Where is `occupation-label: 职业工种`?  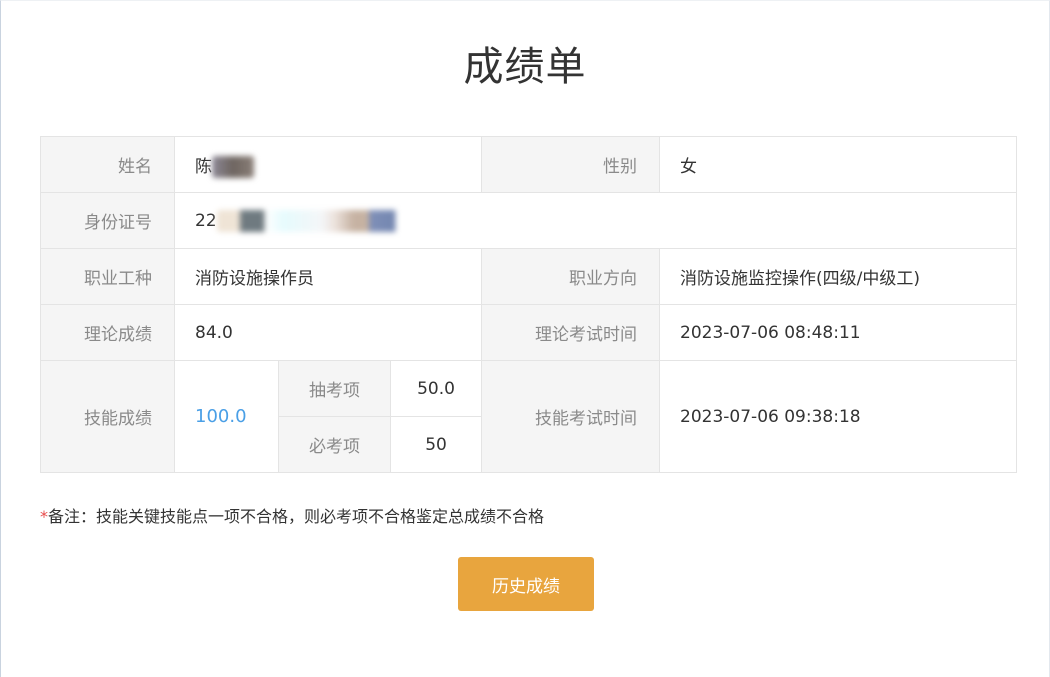
occupation-label: 职业工种 is located at coordinates (107, 276).